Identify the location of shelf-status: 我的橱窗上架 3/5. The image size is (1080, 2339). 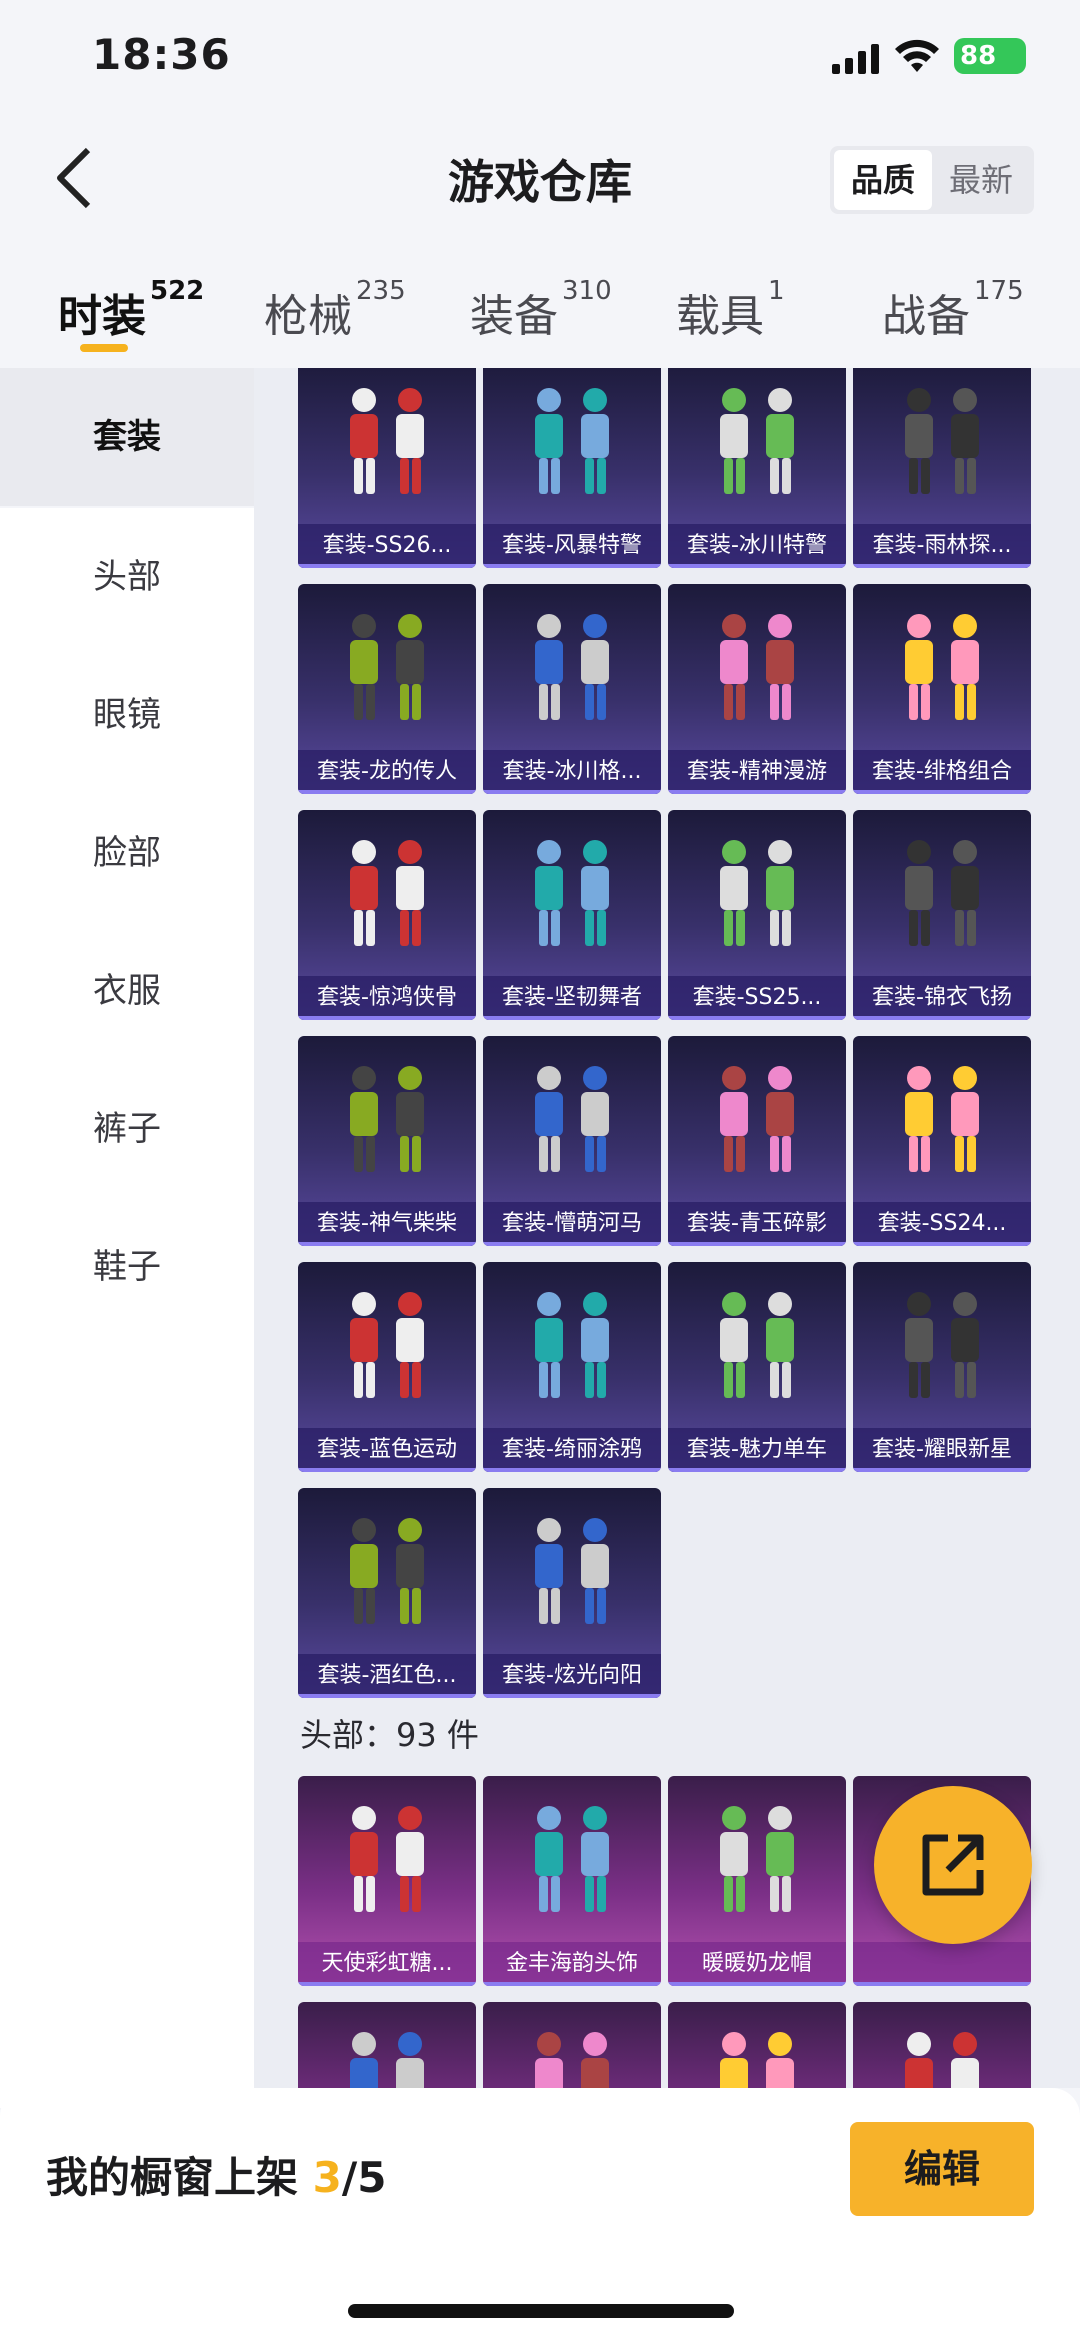
(216, 2174).